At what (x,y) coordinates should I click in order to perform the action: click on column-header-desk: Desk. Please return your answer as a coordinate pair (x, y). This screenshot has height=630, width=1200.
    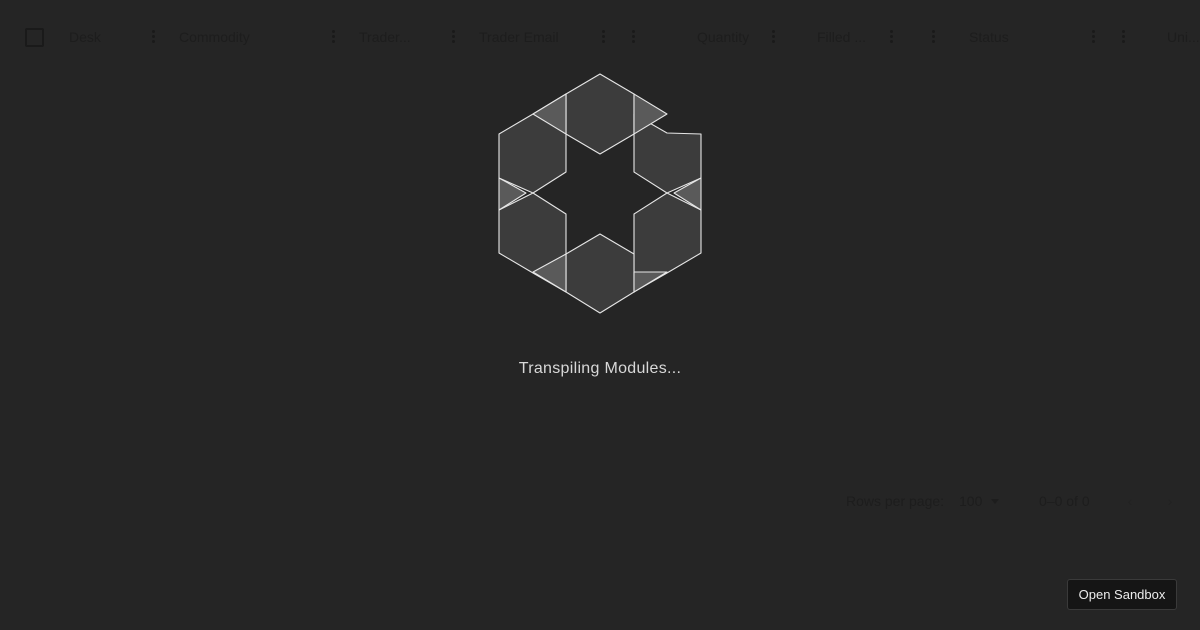
    Looking at the image, I should click on (85, 37).